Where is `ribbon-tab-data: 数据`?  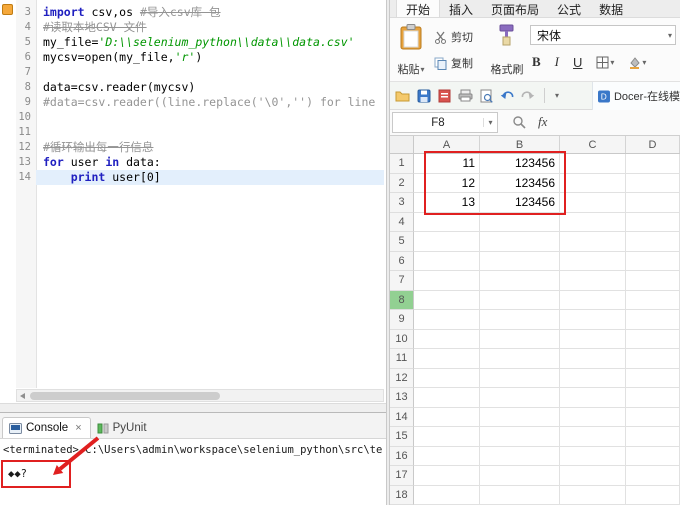 ribbon-tab-data: 数据 is located at coordinates (611, 8).